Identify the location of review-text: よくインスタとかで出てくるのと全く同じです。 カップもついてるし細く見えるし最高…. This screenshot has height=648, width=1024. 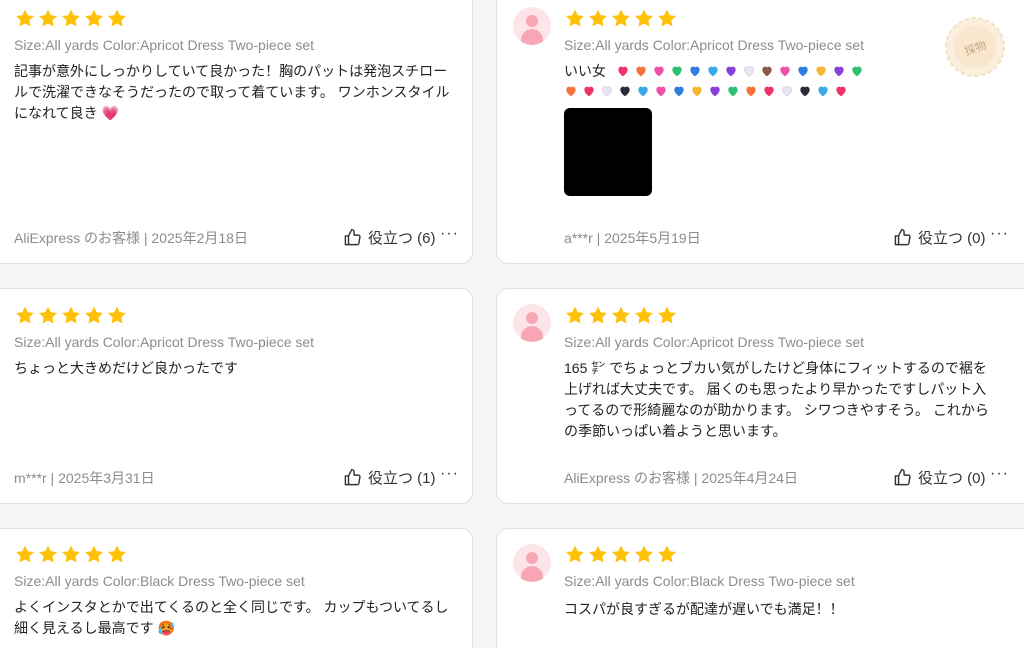
(231, 617).